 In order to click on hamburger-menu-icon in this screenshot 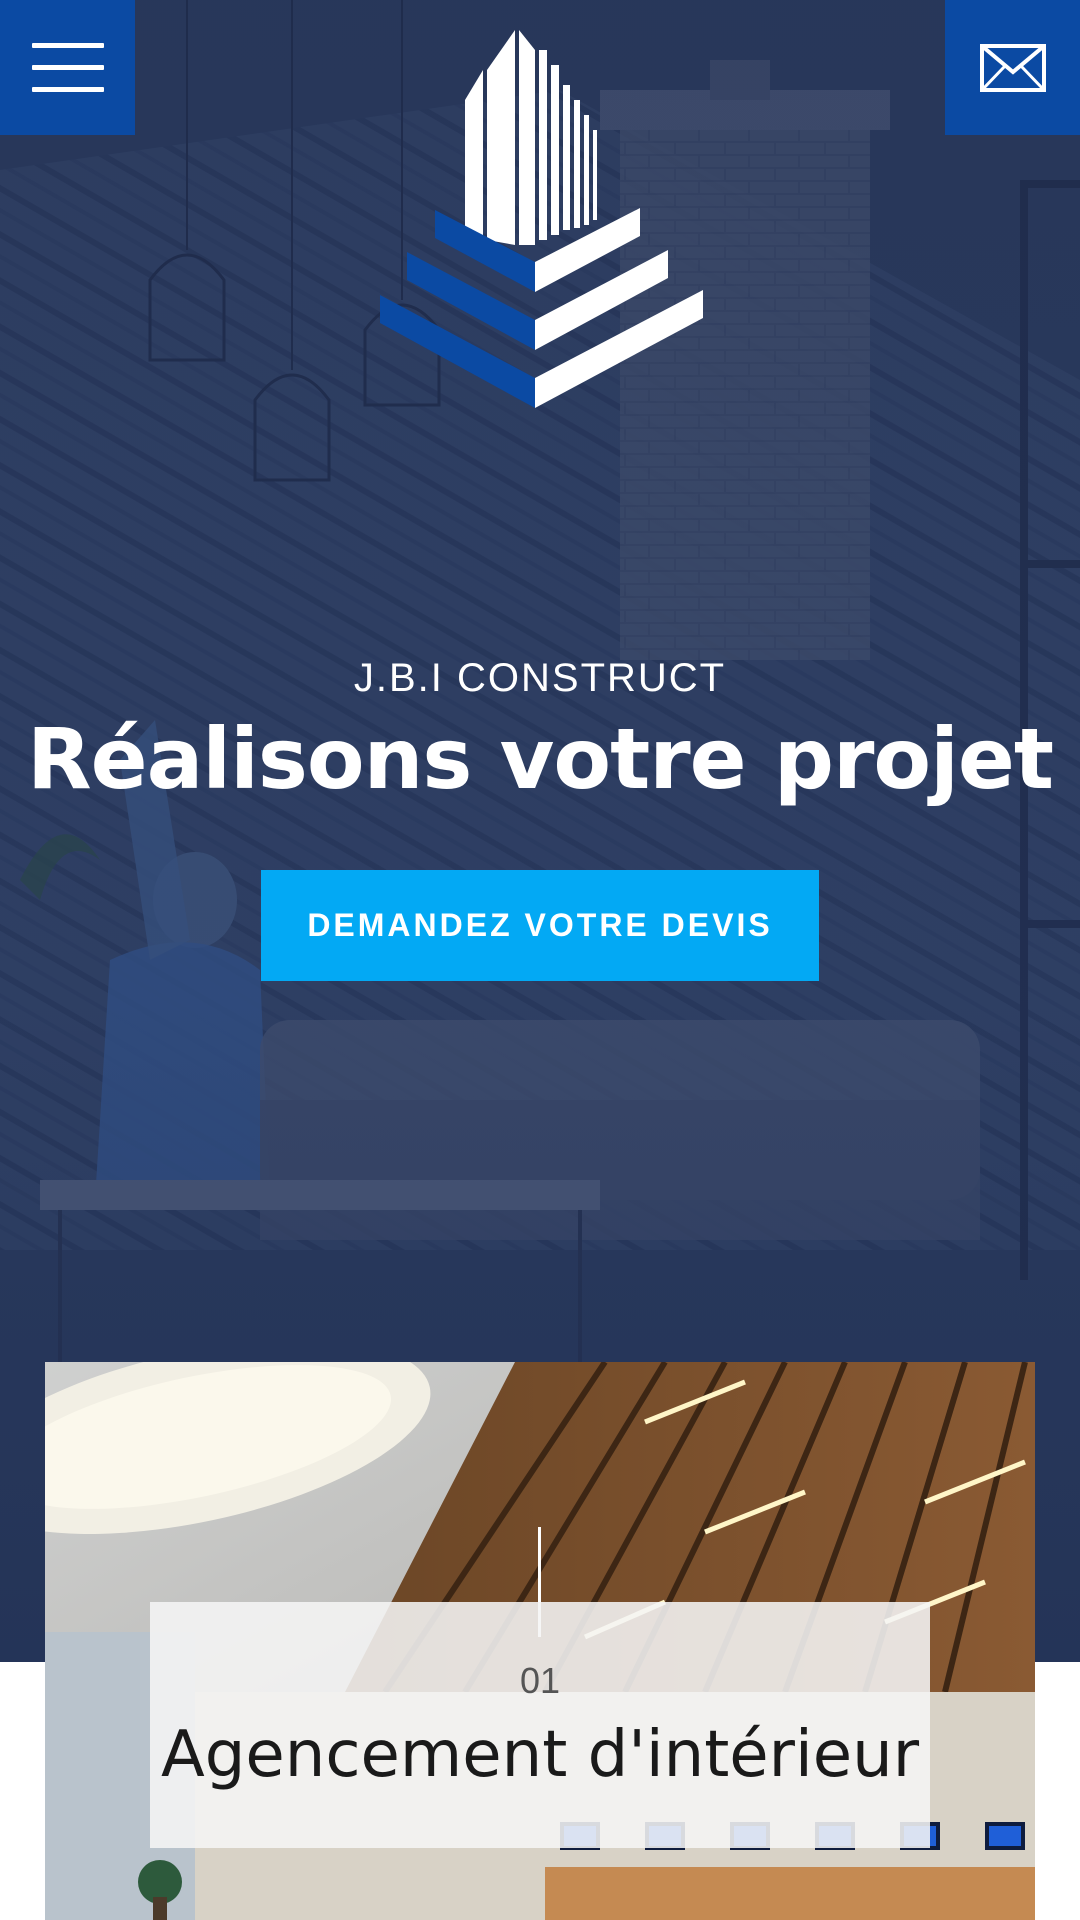, I will do `click(67, 45)`.